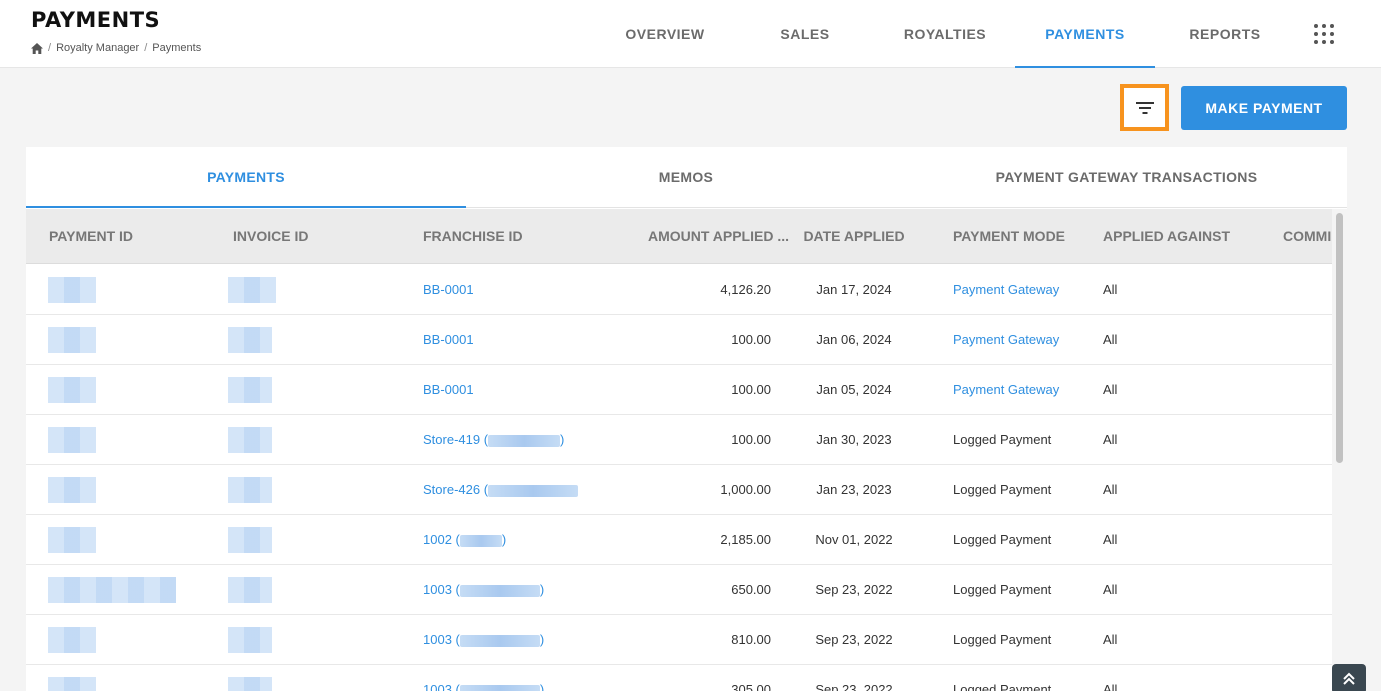 Image resolution: width=1381 pixels, height=691 pixels. I want to click on date-applied-cell: Jan 06, 2024, so click(854, 339).